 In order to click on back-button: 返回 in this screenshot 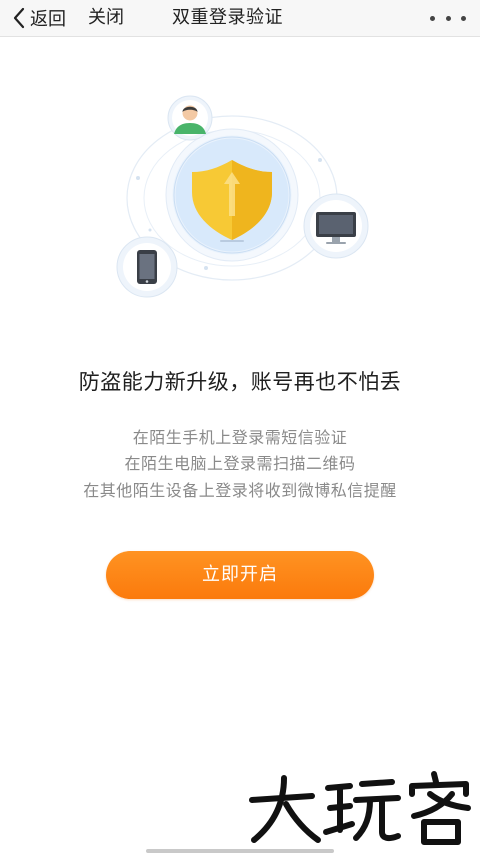, I will do `click(39, 18)`.